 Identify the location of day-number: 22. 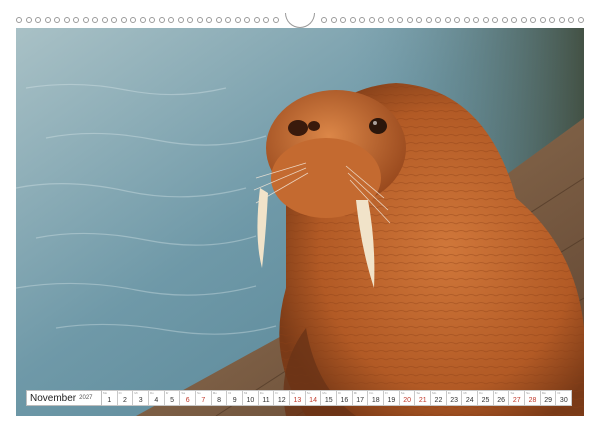
(438, 400).